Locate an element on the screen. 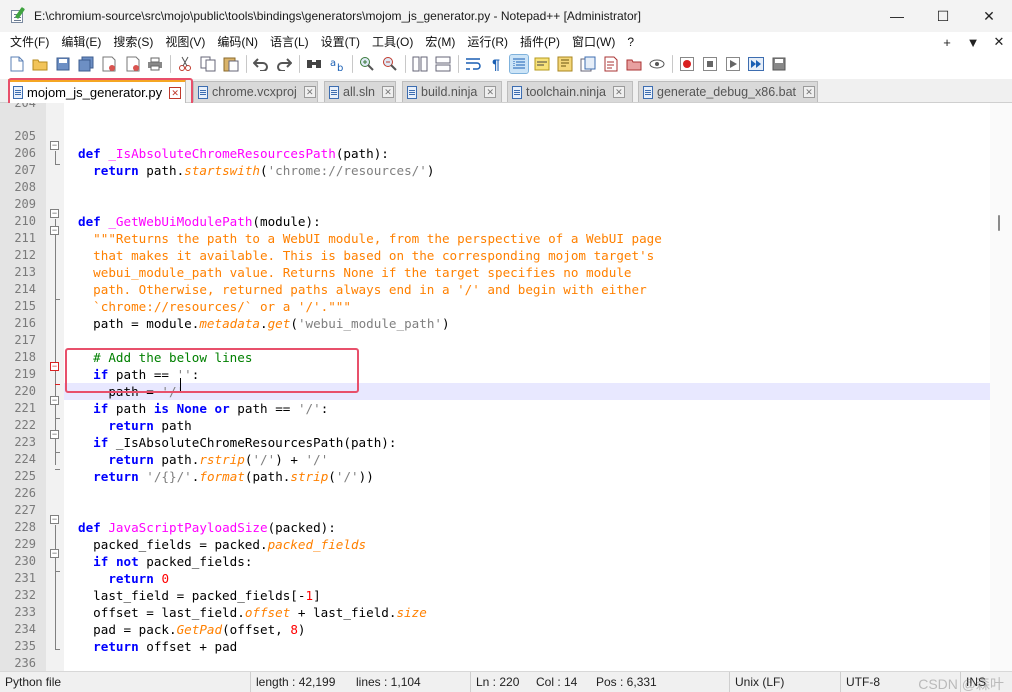 The width and height of the screenshot is (1012, 692). menu-tools: 工具(O) is located at coordinates (392, 42).